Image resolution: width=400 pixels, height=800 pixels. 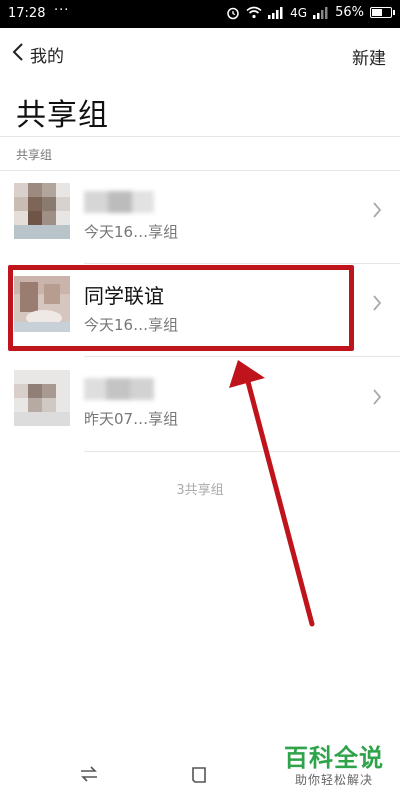 I want to click on back-label: 我的, so click(x=47, y=57).